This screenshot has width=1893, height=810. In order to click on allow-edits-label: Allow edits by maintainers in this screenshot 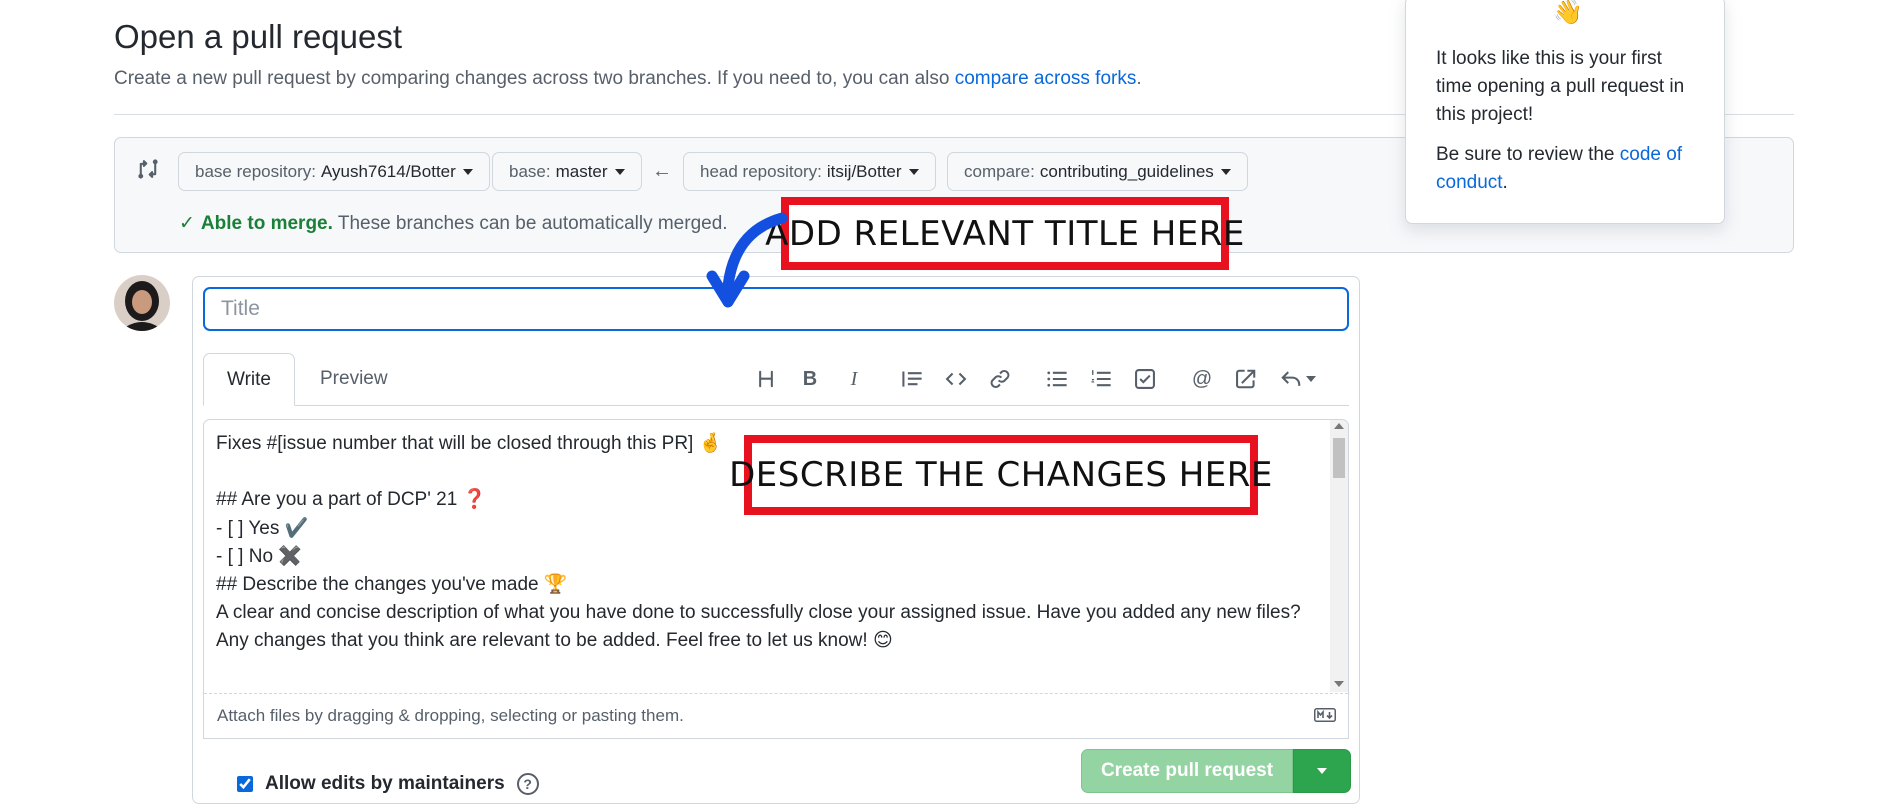, I will do `click(385, 783)`.